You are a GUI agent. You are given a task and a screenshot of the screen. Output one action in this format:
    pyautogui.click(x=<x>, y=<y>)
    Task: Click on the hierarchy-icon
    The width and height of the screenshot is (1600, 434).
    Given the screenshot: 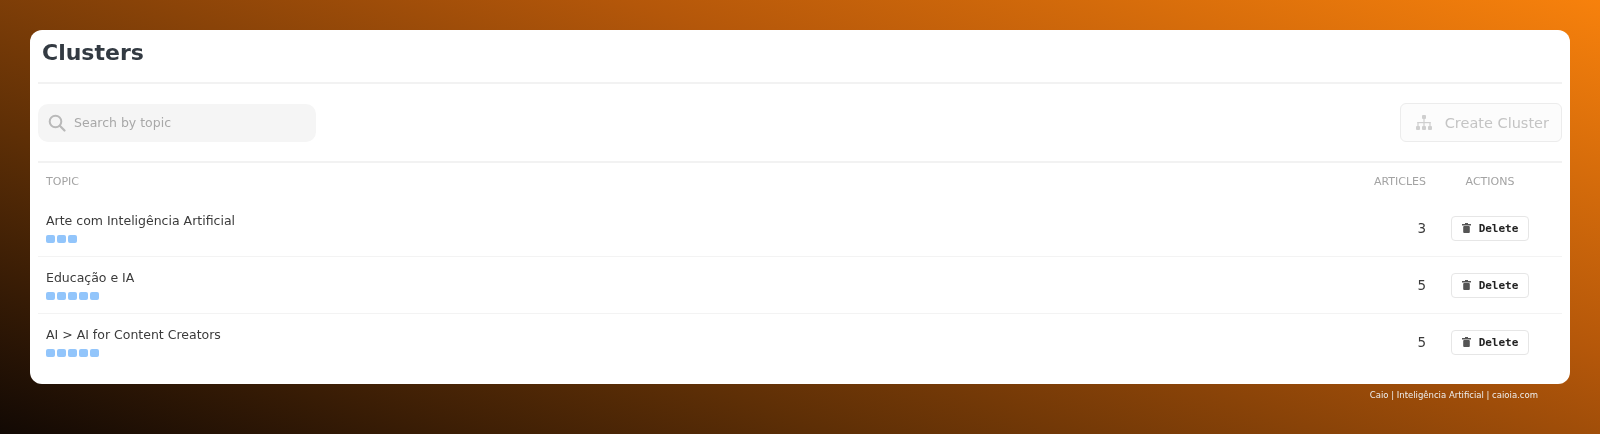 What is the action you would take?
    pyautogui.click(x=1423, y=122)
    